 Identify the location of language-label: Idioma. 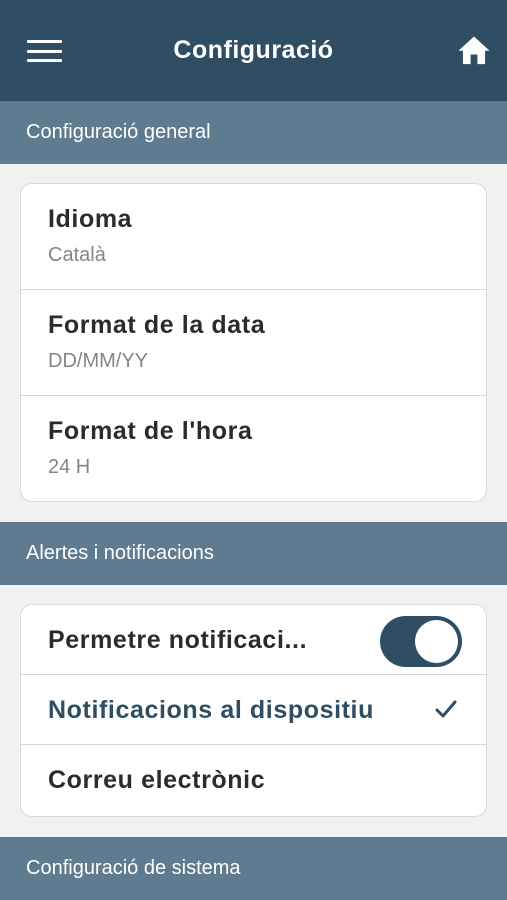
(90, 219).